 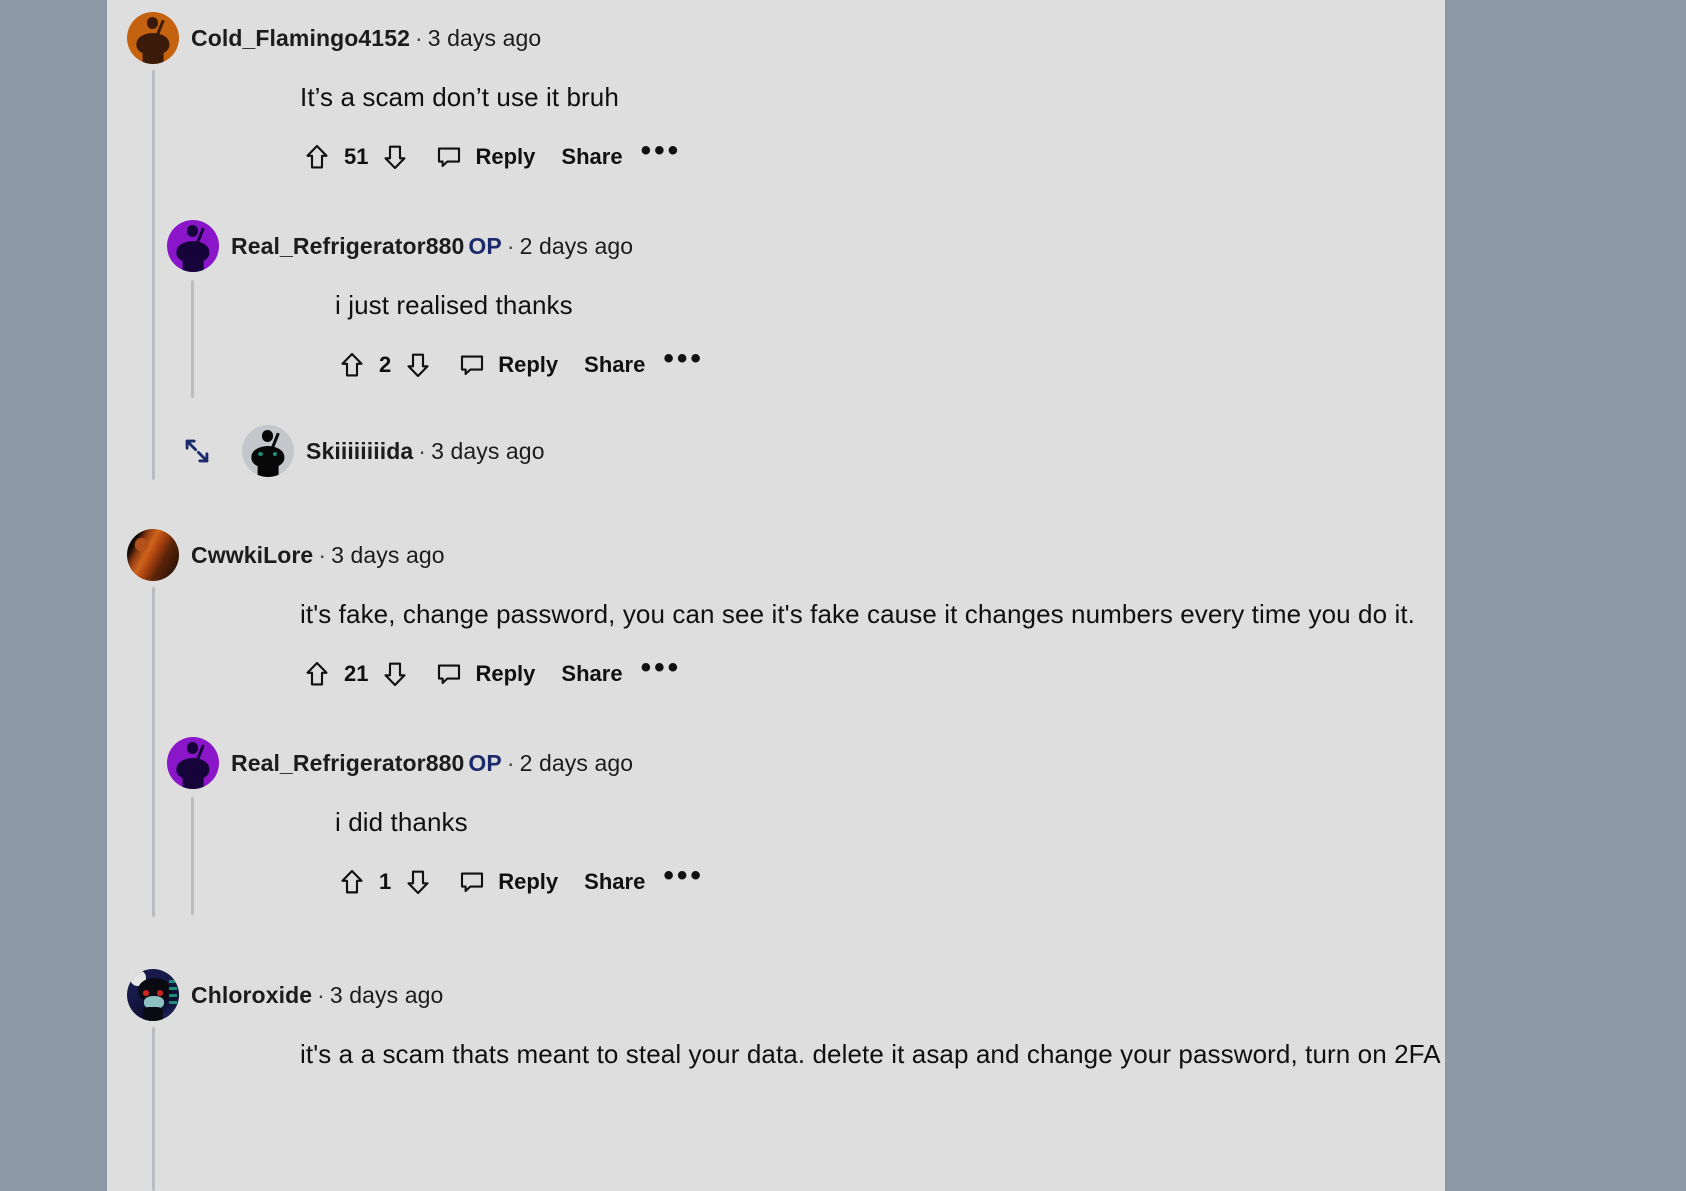 I want to click on comment-actions: 21 Reply Share •••, so click(x=494, y=674).